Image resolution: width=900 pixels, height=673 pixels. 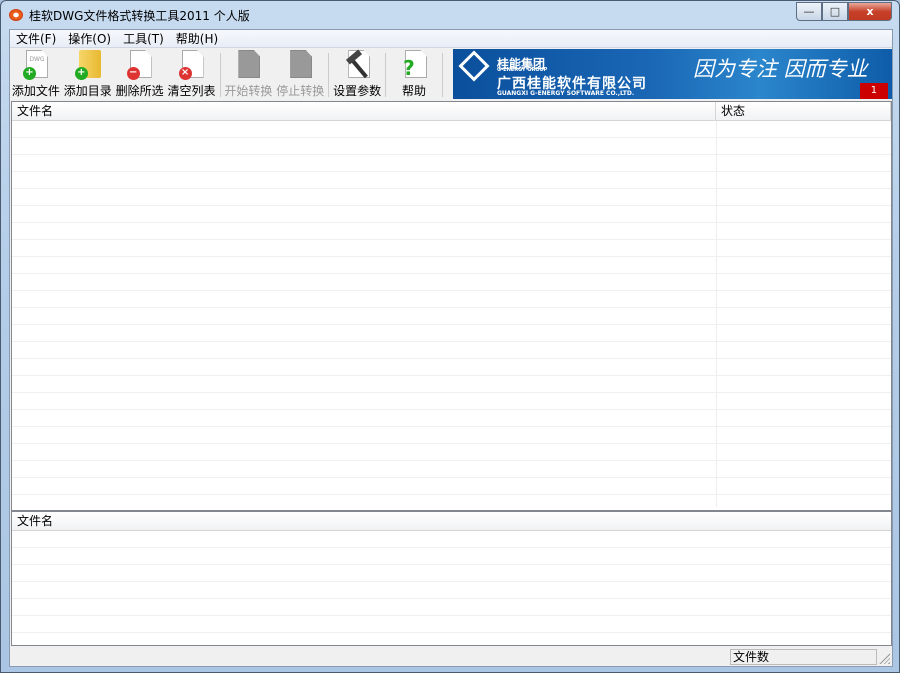 I want to click on banner-slogan: 因为专注 因而专业, so click(x=780, y=69).